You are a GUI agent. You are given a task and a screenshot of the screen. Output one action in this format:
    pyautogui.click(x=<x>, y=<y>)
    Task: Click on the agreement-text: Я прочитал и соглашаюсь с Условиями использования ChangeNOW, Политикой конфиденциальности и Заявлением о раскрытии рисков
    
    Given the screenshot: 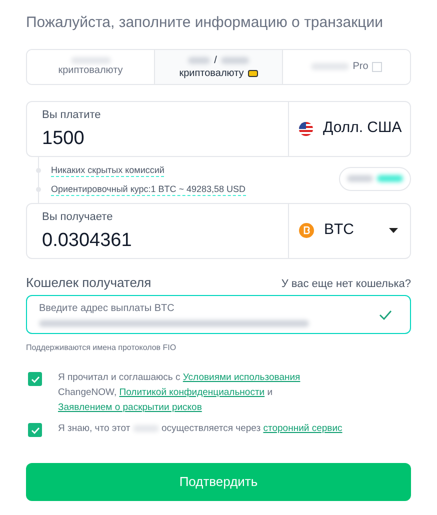 What is the action you would take?
    pyautogui.click(x=180, y=393)
    